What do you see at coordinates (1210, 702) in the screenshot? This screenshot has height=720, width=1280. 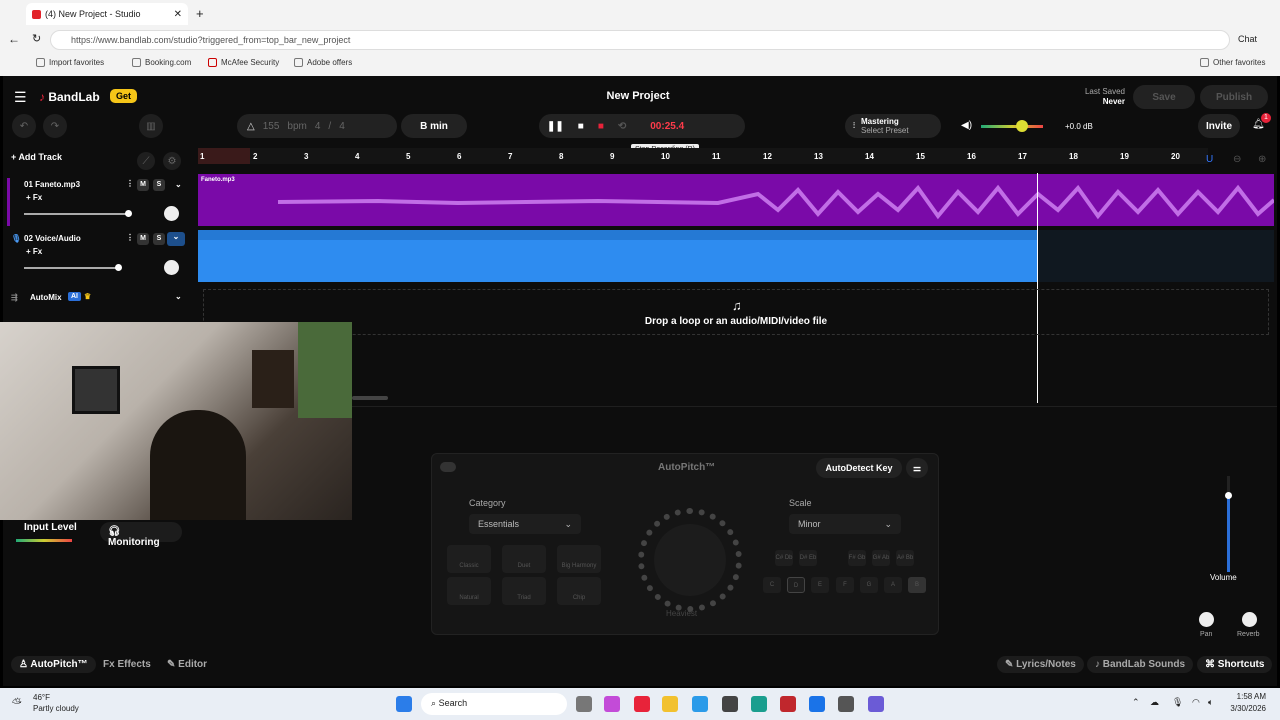 I see `volume-icon: 🔈︎` at bounding box center [1210, 702].